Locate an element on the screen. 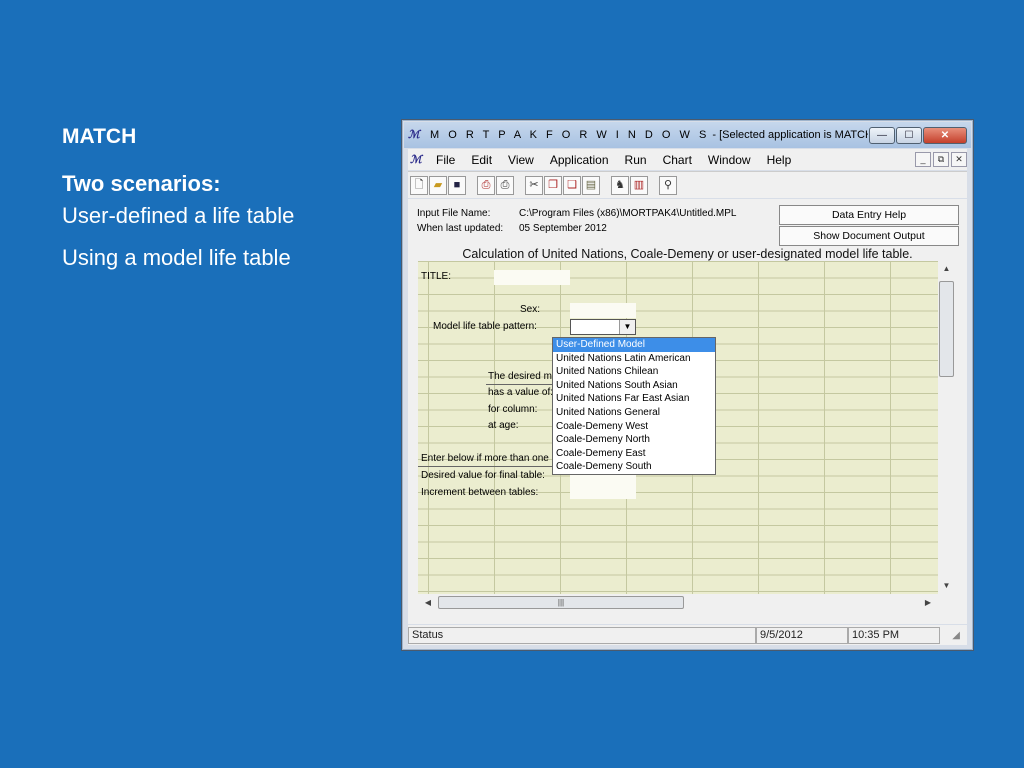 Image resolution: width=1024 pixels, height=768 pixels. menu-application: Application is located at coordinates (579, 160).